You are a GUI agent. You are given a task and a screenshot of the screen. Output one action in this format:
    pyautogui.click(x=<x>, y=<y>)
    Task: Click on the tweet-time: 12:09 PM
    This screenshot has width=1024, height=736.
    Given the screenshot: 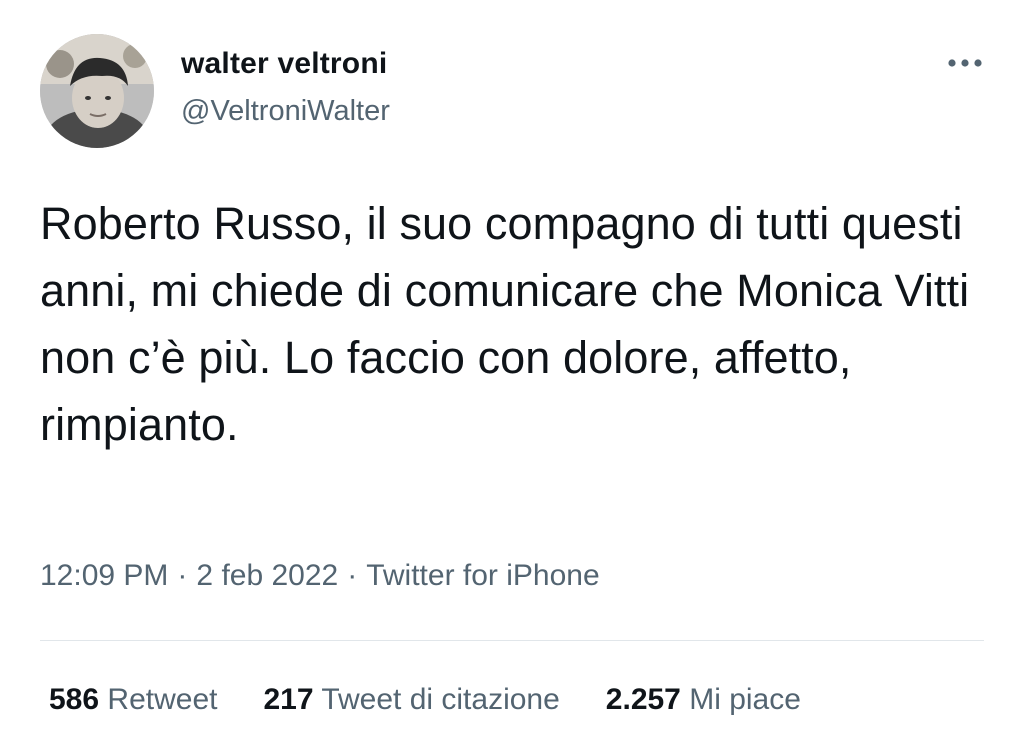 What is the action you would take?
    pyautogui.click(x=104, y=575)
    